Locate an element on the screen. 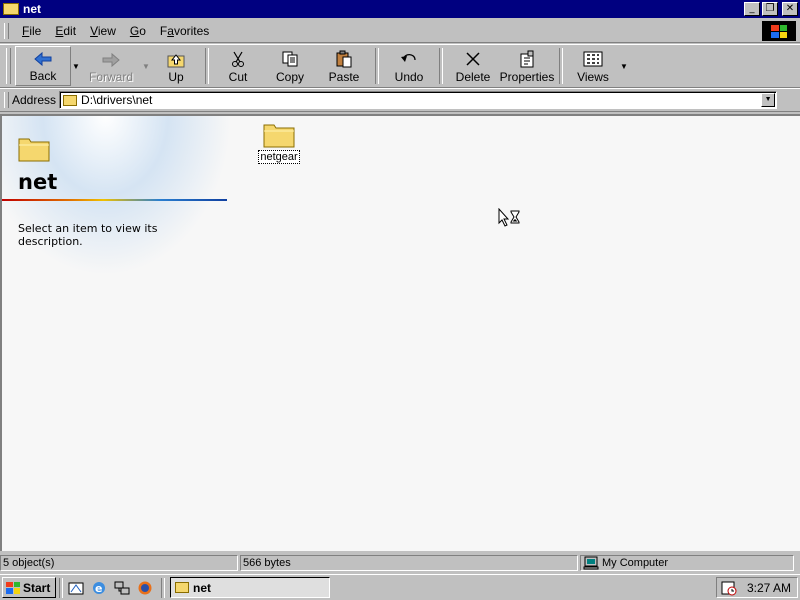 This screenshot has height=600, width=800. status-bar: 5 object(s) 566 bytes My Computer is located at coordinates (400, 563).